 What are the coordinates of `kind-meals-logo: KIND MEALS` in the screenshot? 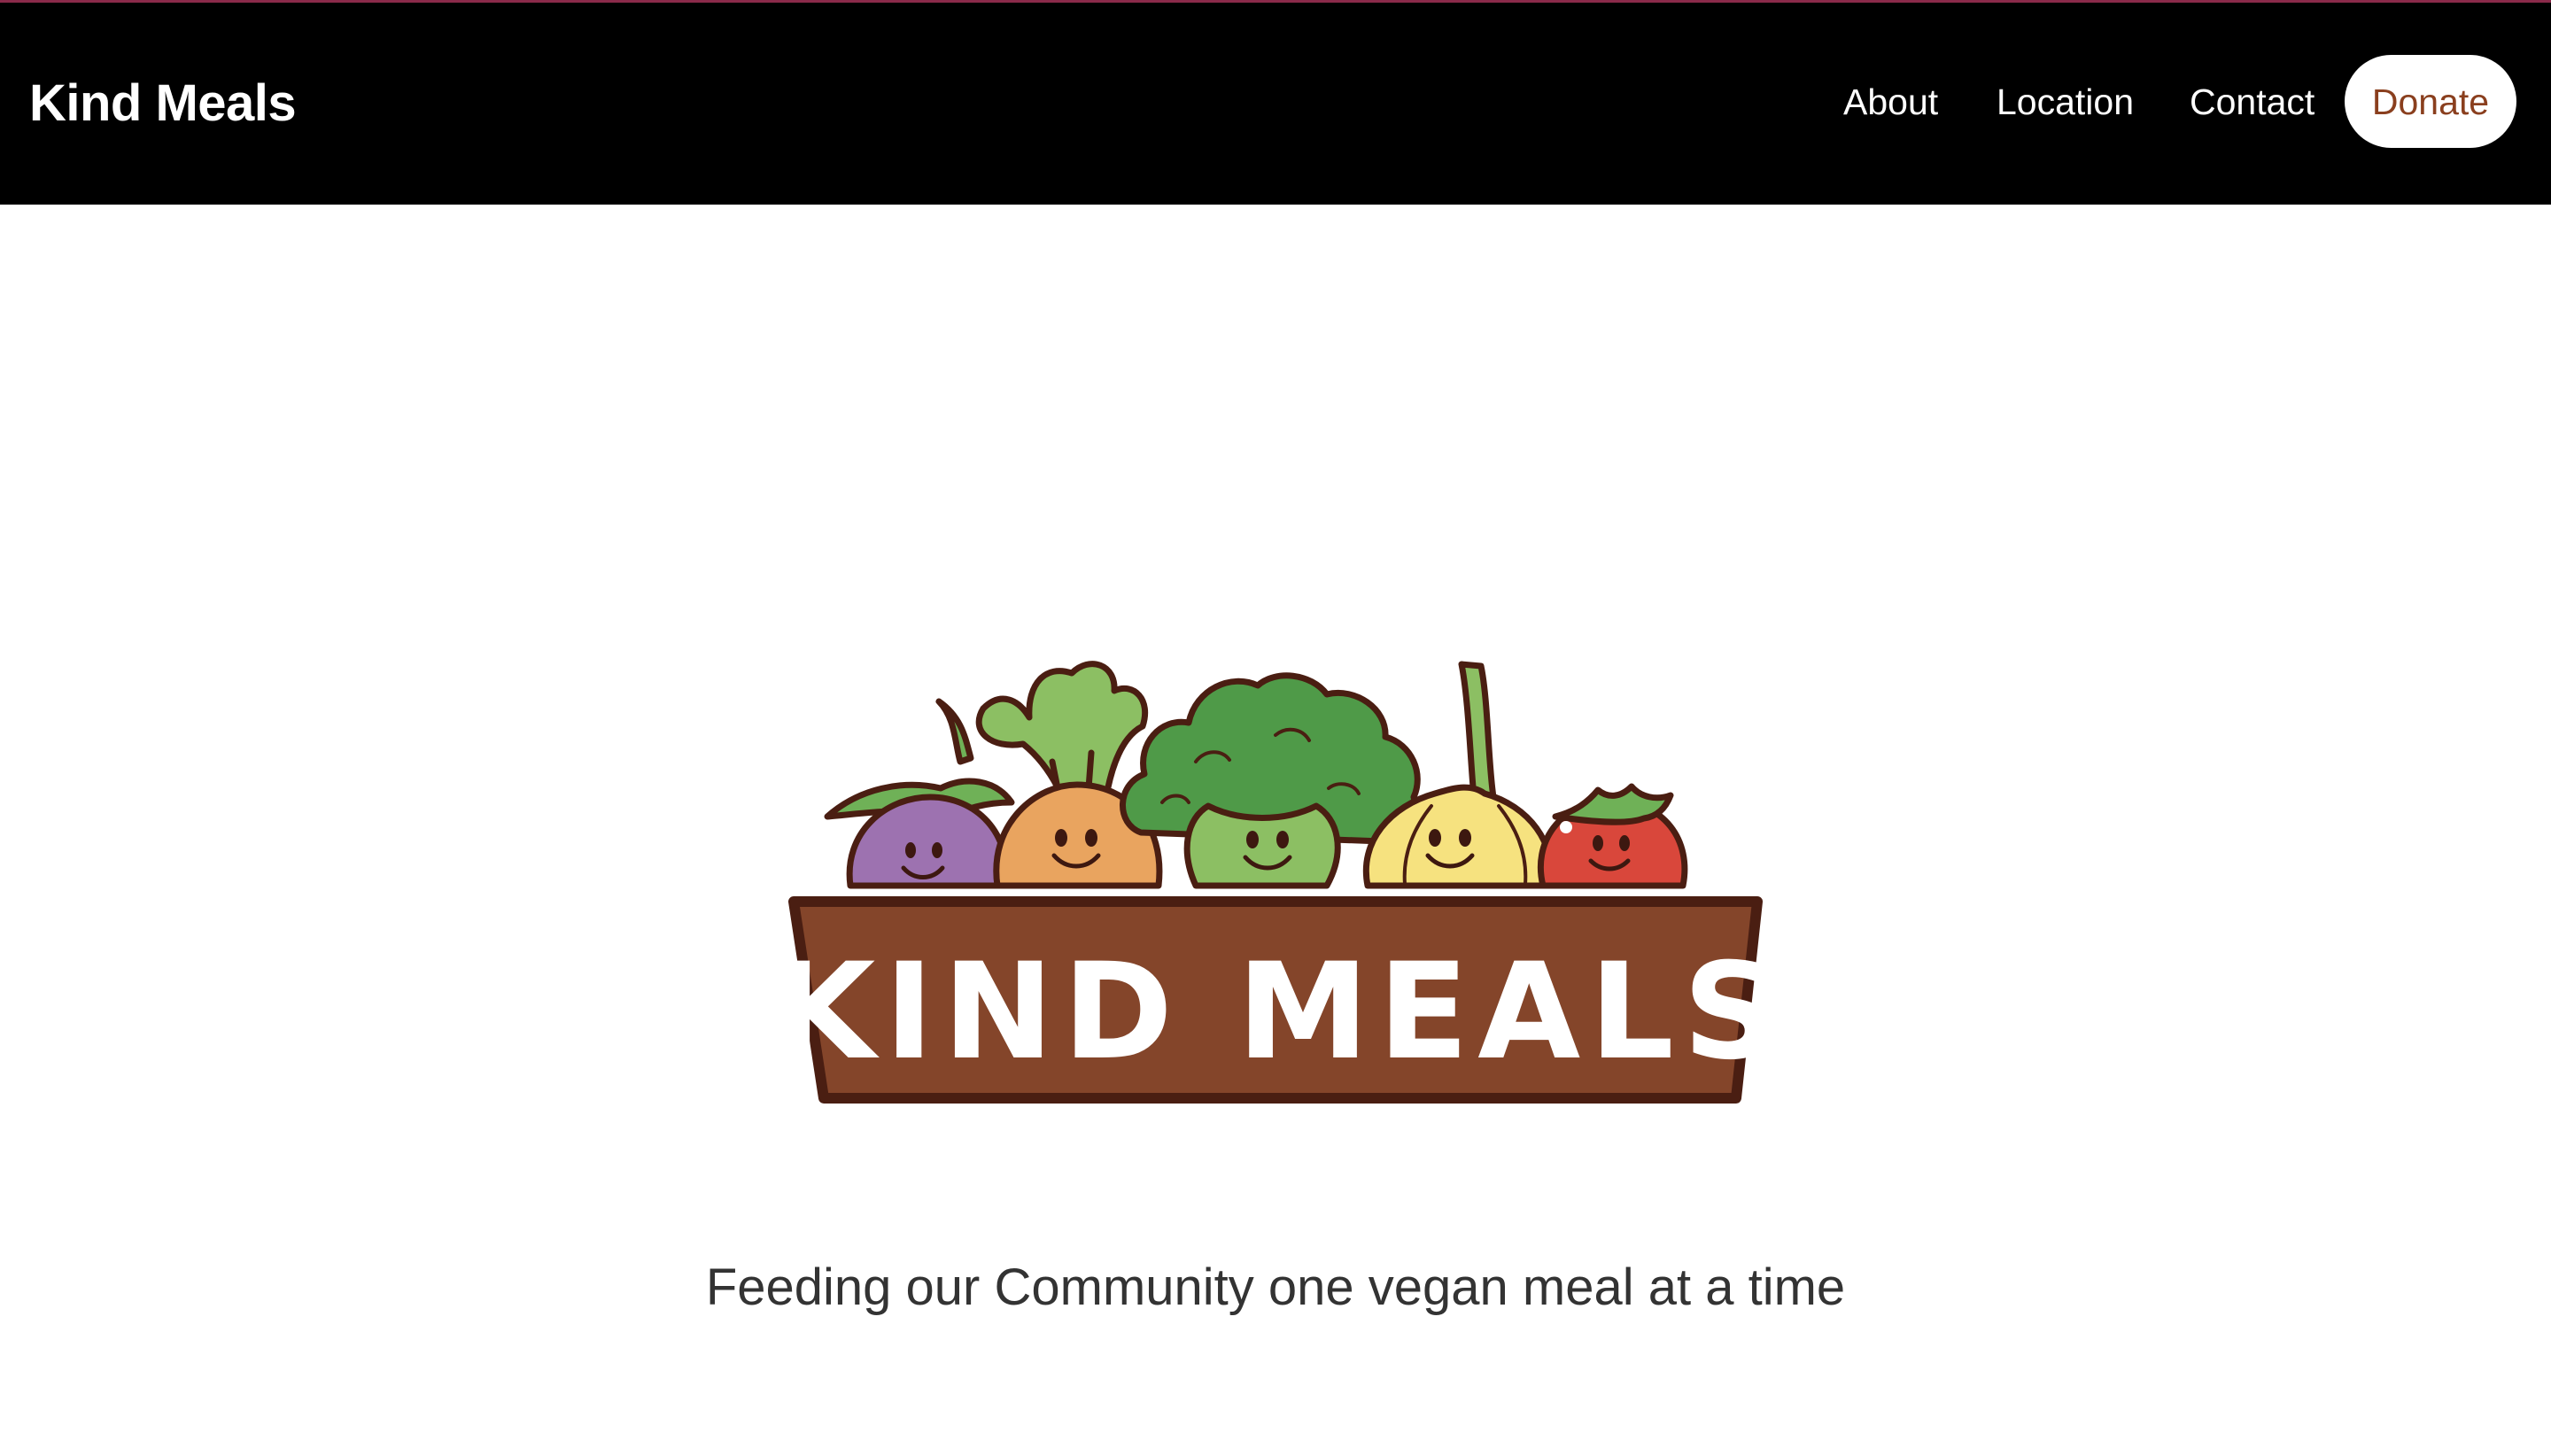 It's located at (1275, 882).